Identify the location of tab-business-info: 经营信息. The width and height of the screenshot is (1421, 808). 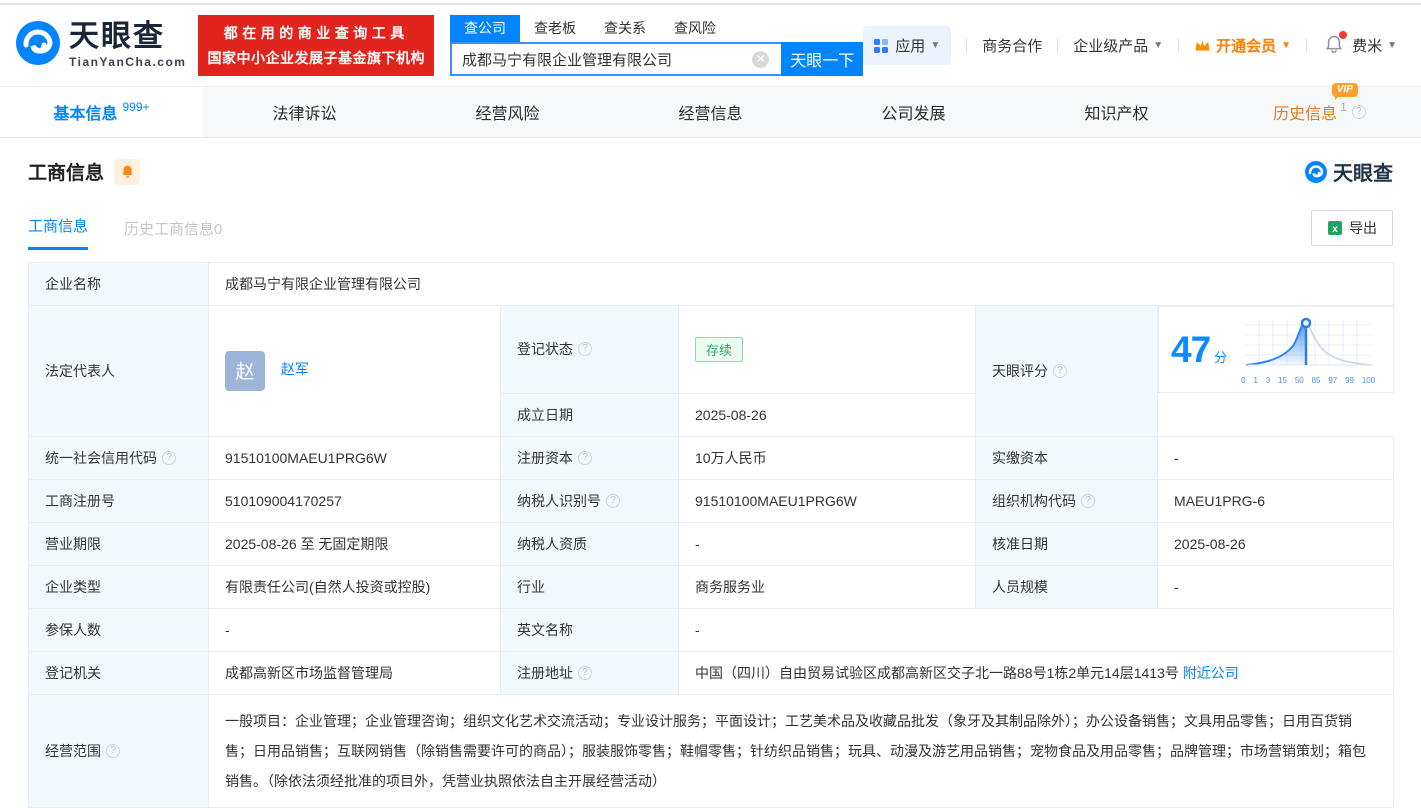
(710, 112).